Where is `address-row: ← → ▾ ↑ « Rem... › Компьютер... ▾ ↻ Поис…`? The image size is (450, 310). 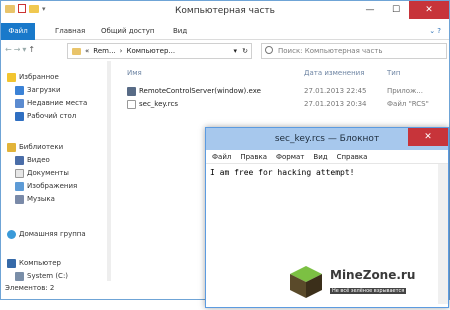 address-row: ← → ▾ ↑ « Rem... › Компьютер... ▾ ↻ Поис… is located at coordinates (226, 51).